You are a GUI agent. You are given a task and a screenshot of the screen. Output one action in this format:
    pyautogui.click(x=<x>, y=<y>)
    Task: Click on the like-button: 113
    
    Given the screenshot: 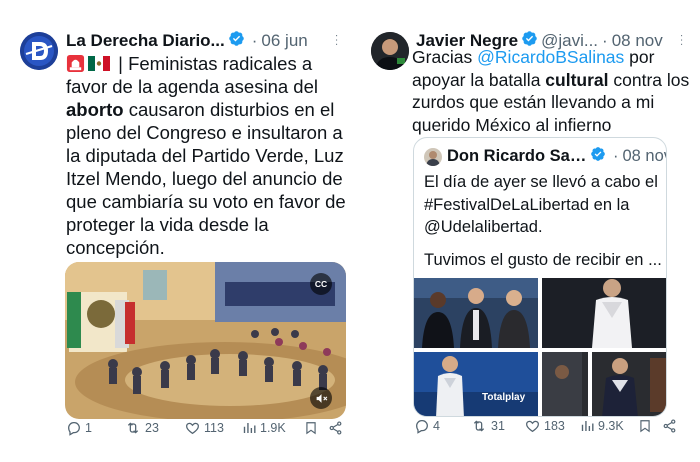 What is the action you would take?
    pyautogui.click(x=204, y=428)
    